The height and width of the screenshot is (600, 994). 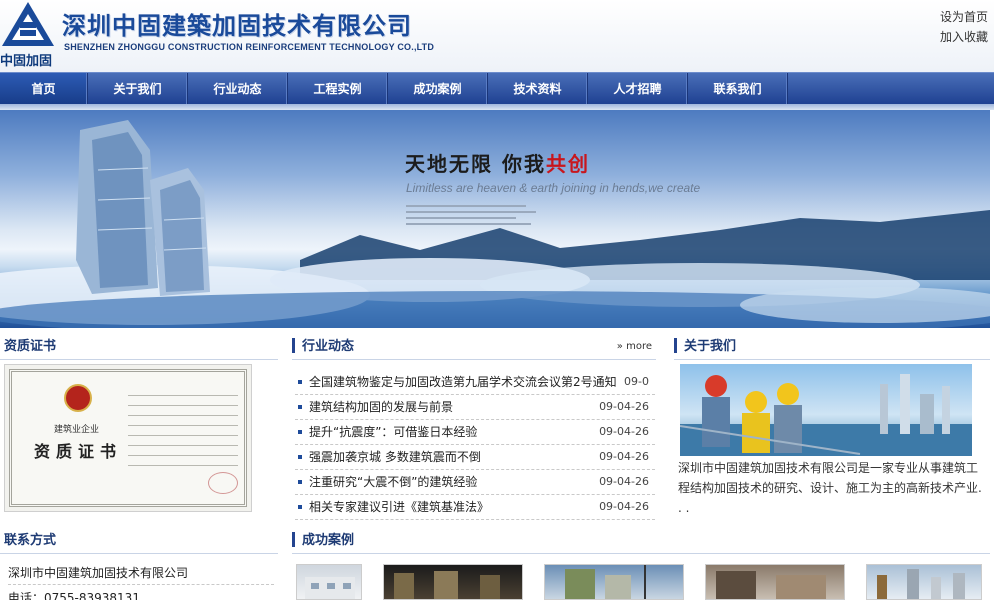 What do you see at coordinates (338, 89) in the screenshot?
I see `nav-item-projects: 工程实例` at bounding box center [338, 89].